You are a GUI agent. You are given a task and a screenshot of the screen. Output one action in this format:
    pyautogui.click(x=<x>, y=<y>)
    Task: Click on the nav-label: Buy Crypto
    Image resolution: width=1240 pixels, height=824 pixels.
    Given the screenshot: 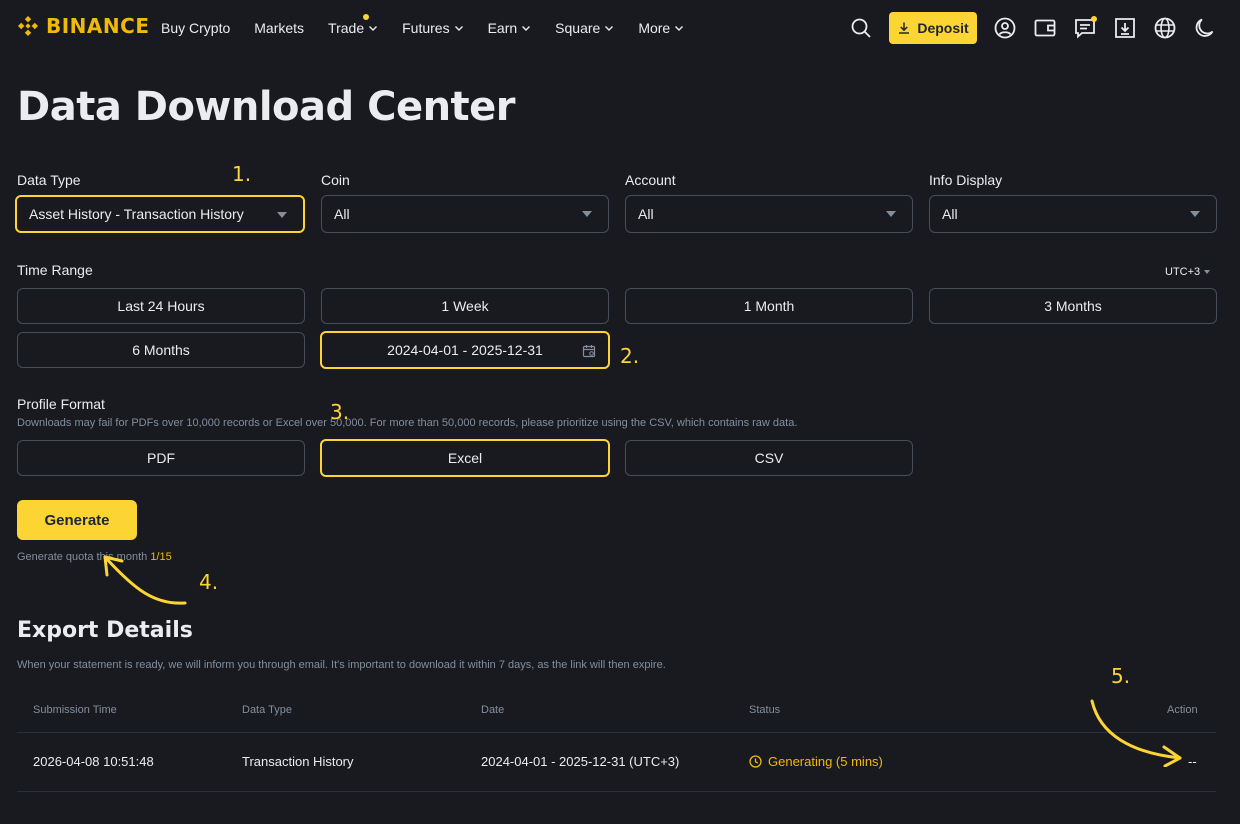 What is the action you would take?
    pyautogui.click(x=196, y=28)
    